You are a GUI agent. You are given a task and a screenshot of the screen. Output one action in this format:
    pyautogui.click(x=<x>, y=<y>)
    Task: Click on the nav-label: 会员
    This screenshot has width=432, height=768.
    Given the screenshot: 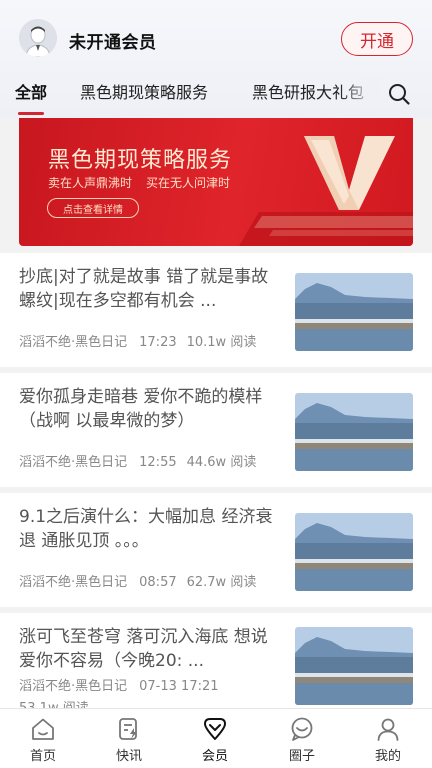 What is the action you would take?
    pyautogui.click(x=214, y=756)
    